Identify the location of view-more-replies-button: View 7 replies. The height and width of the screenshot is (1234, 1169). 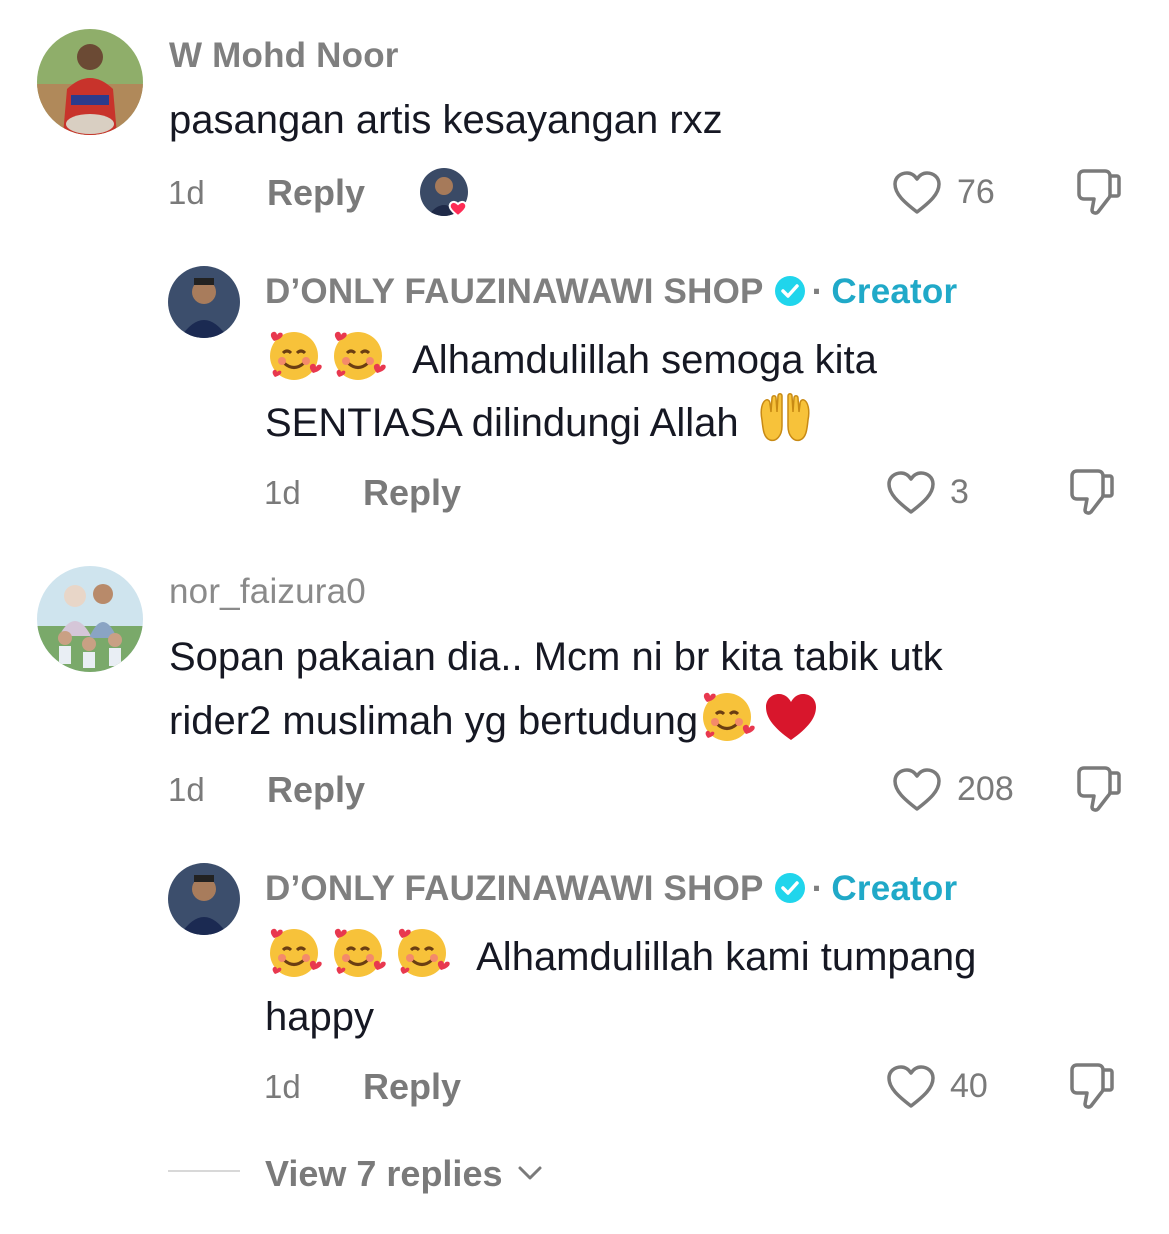
(404, 1174).